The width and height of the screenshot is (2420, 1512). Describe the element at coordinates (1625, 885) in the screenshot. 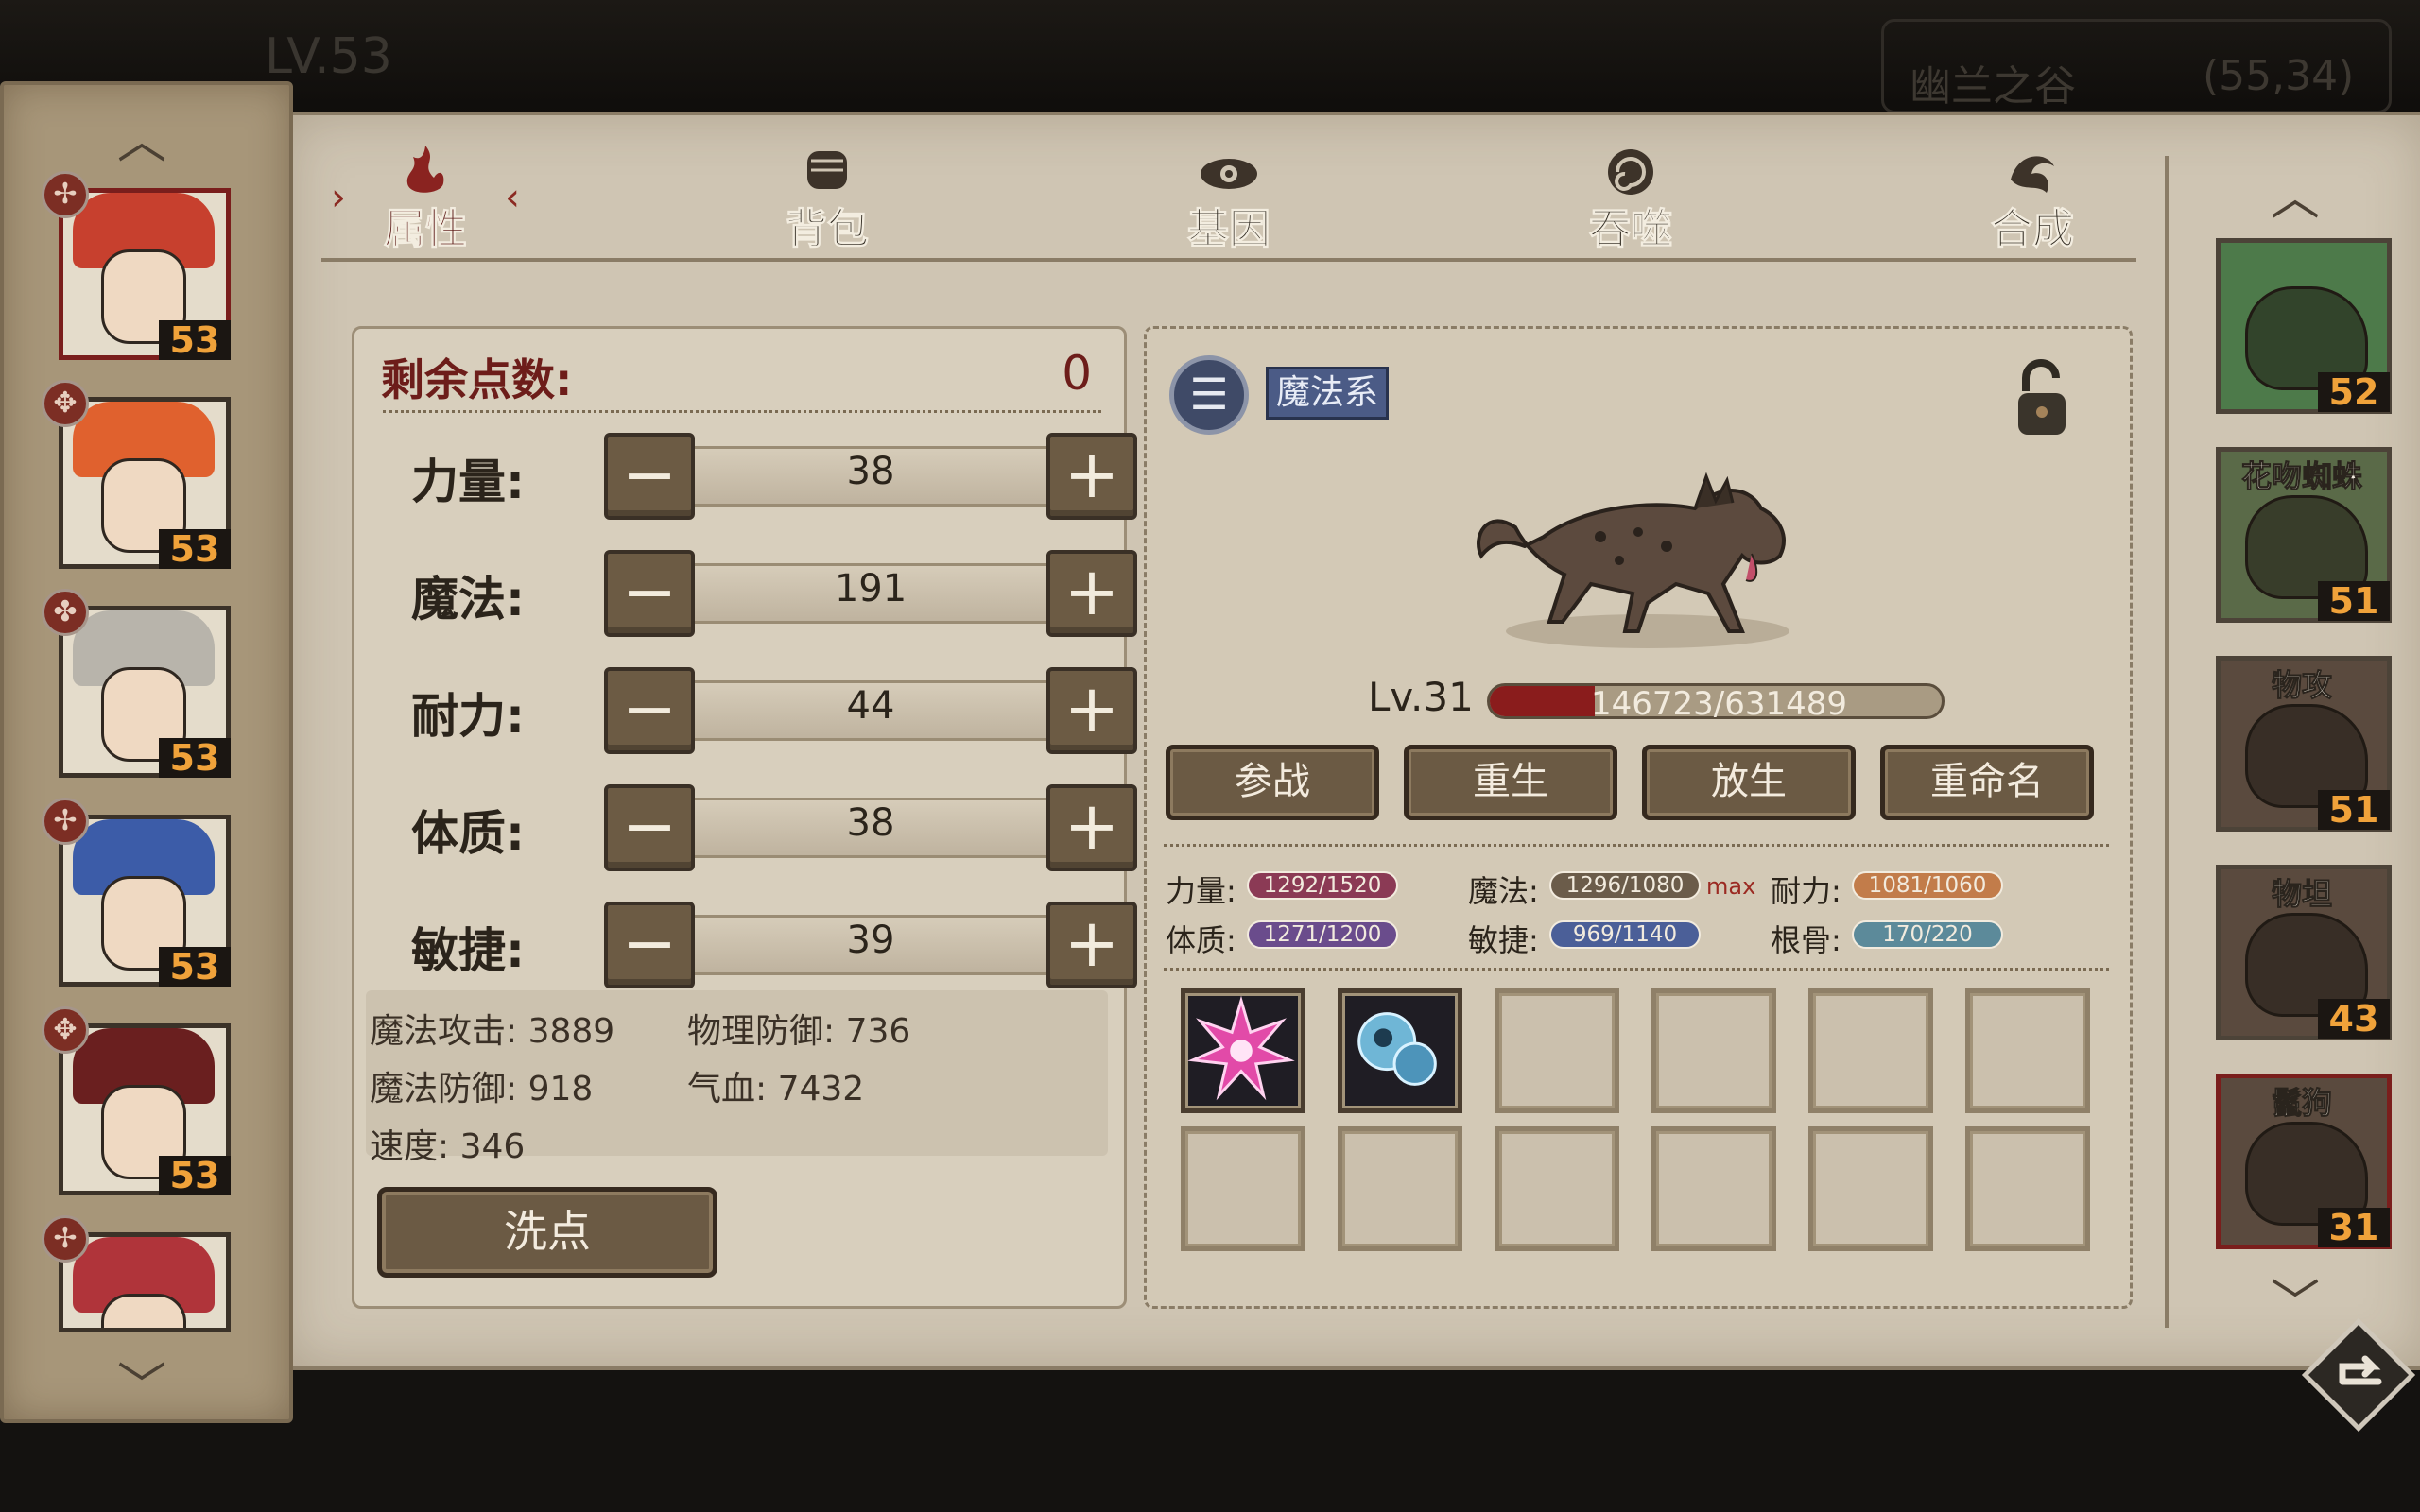

I see `pet-stat-bar: 1296/1080` at that location.